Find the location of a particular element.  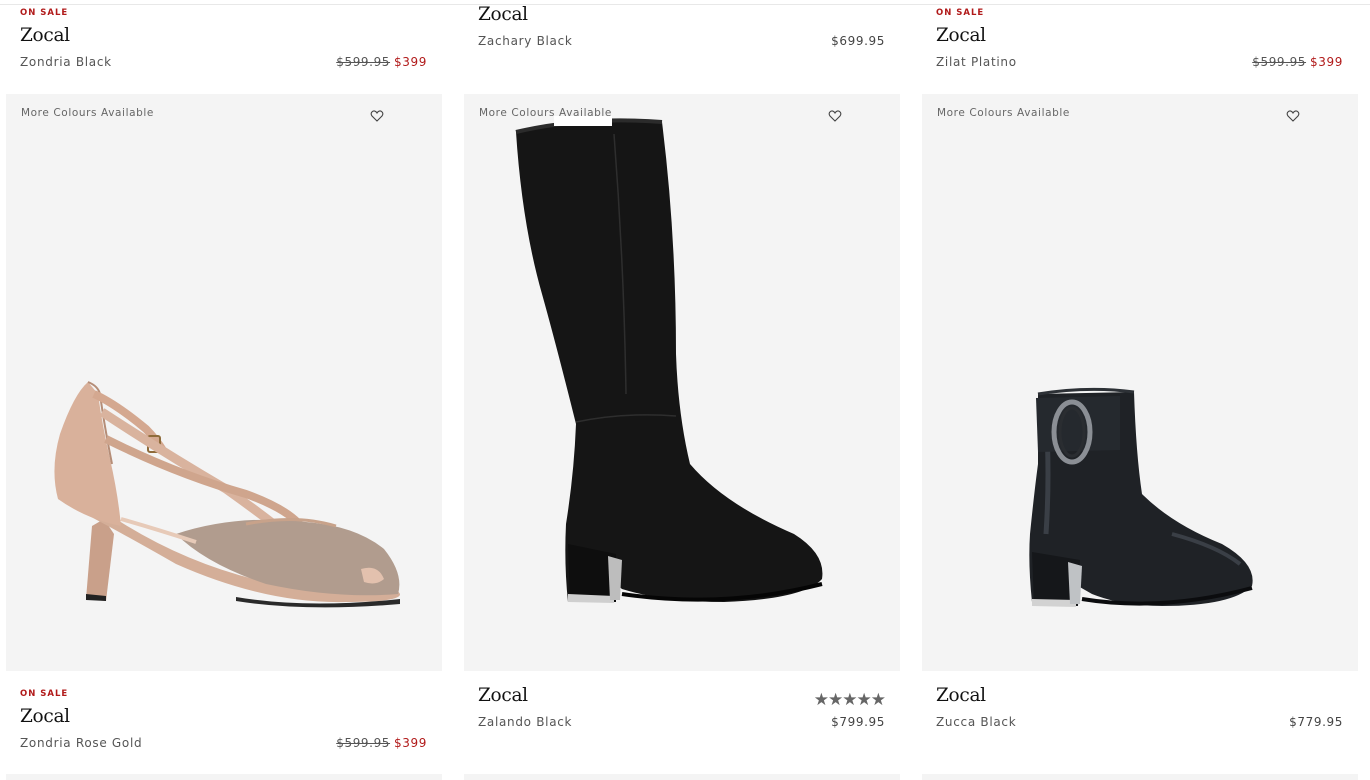

rating-stars: ★★★★★ is located at coordinates (849, 700).